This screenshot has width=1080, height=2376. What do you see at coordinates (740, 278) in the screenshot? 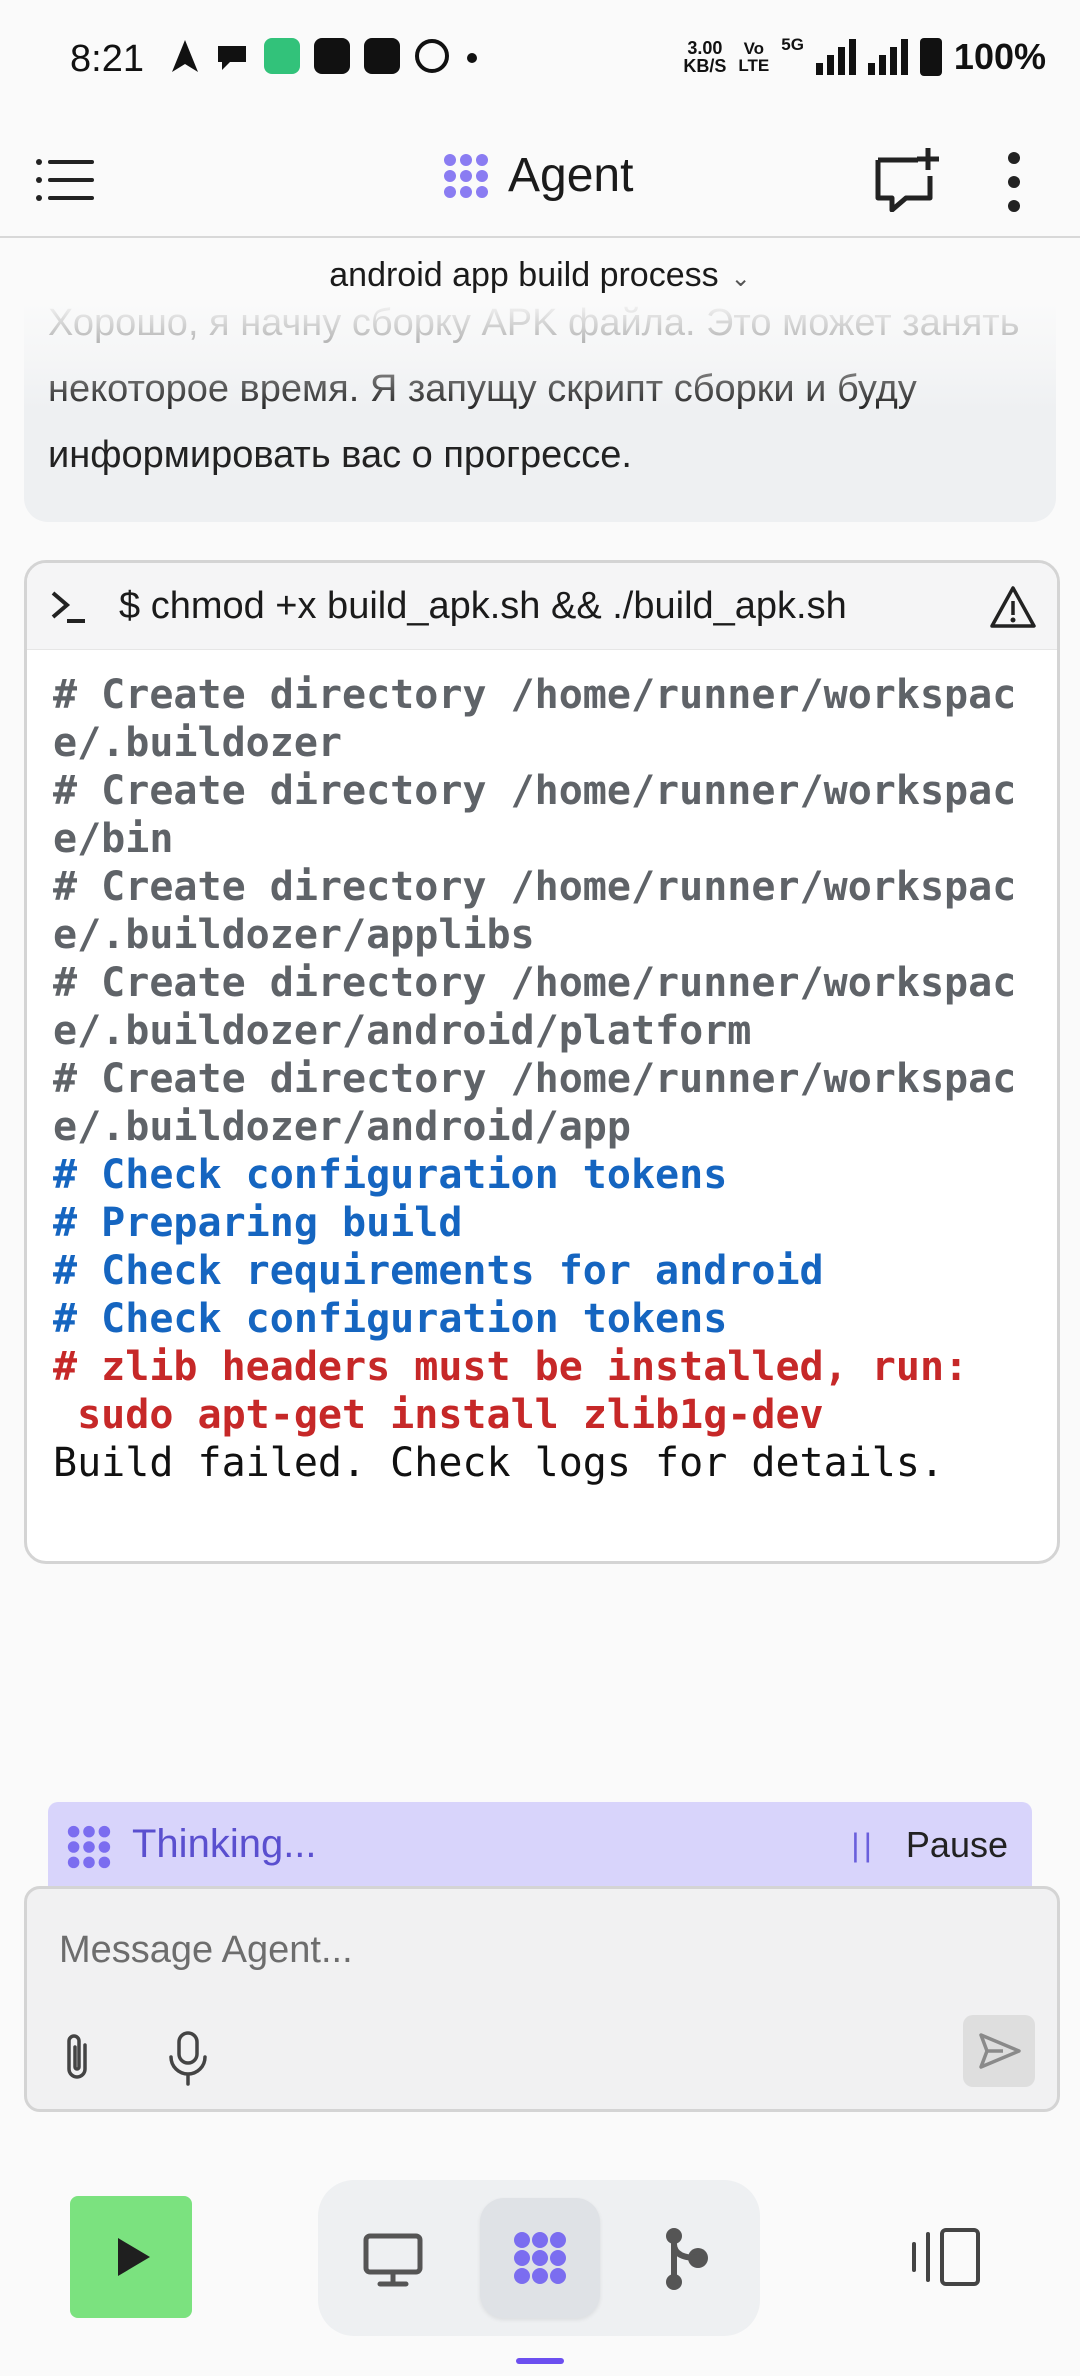
I see `chevron-down-icon: ⌄` at bounding box center [740, 278].